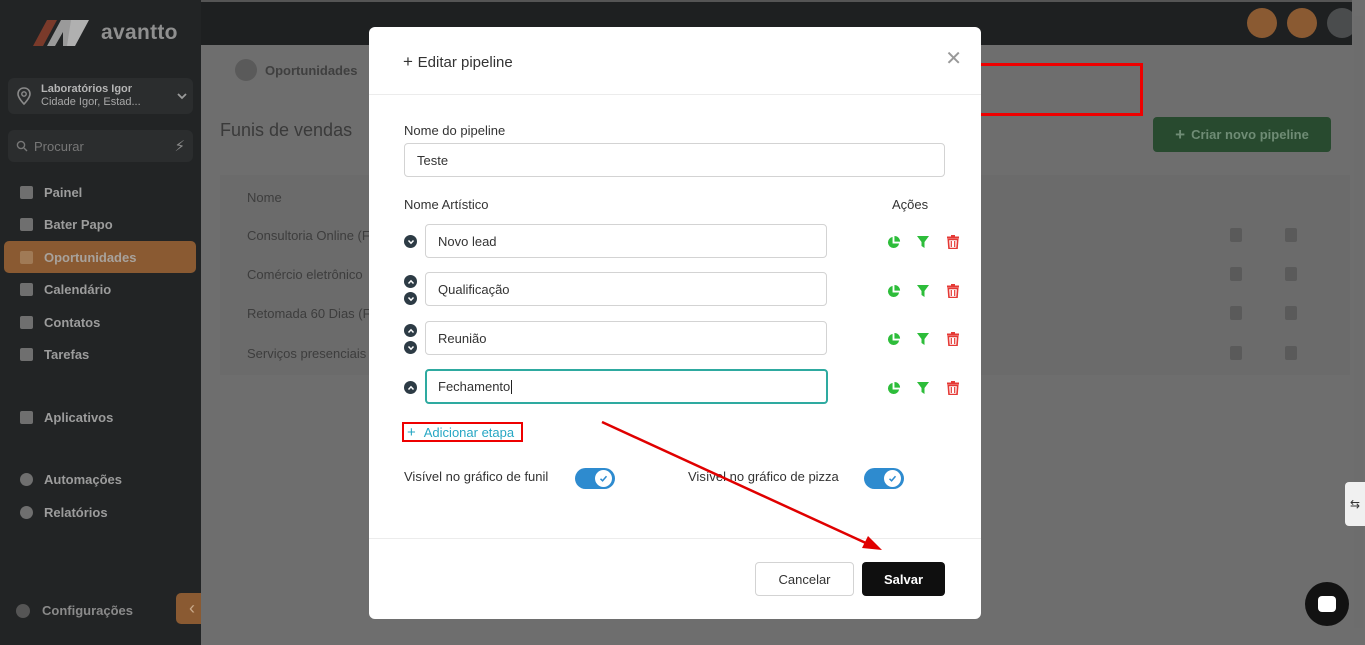  What do you see at coordinates (306, 353) in the screenshot?
I see `table-row: Serviços presenciais` at bounding box center [306, 353].